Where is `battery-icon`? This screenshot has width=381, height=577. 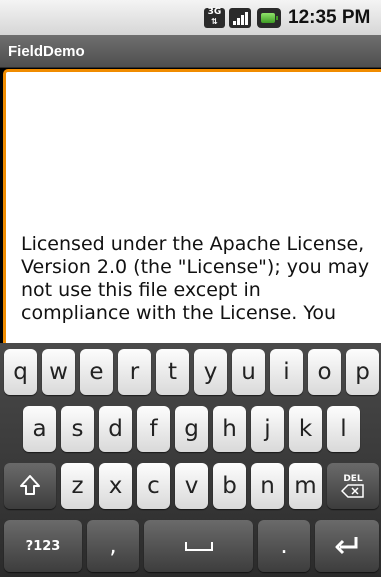 battery-icon is located at coordinates (269, 18).